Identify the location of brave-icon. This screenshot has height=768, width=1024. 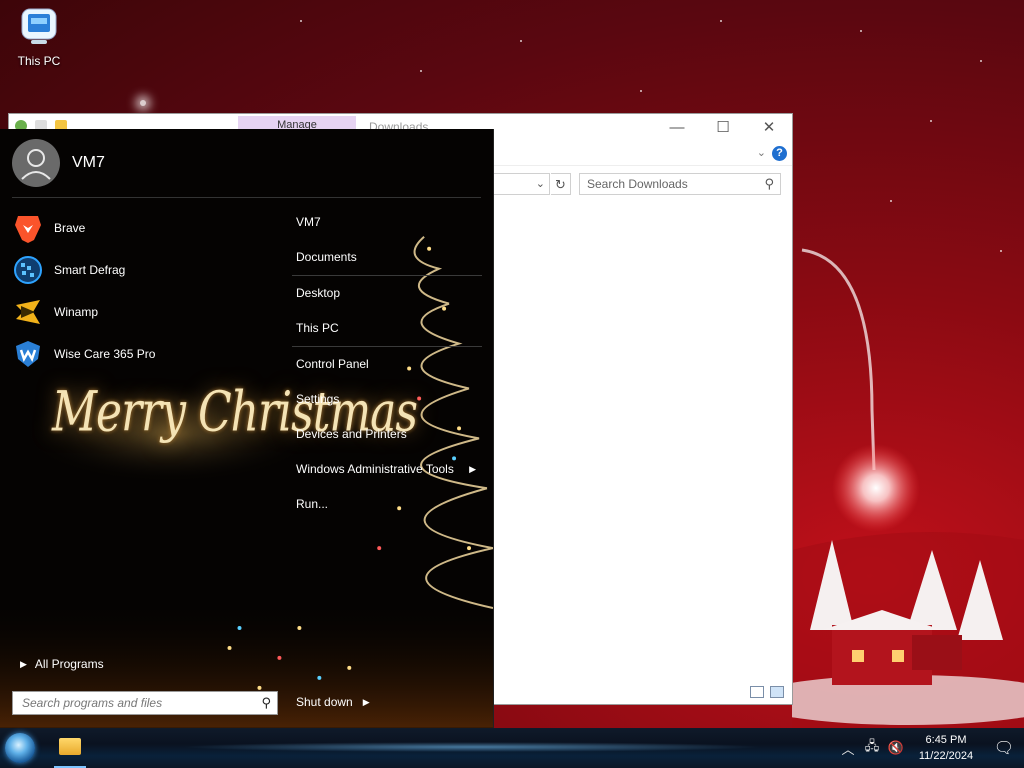
(28, 228).